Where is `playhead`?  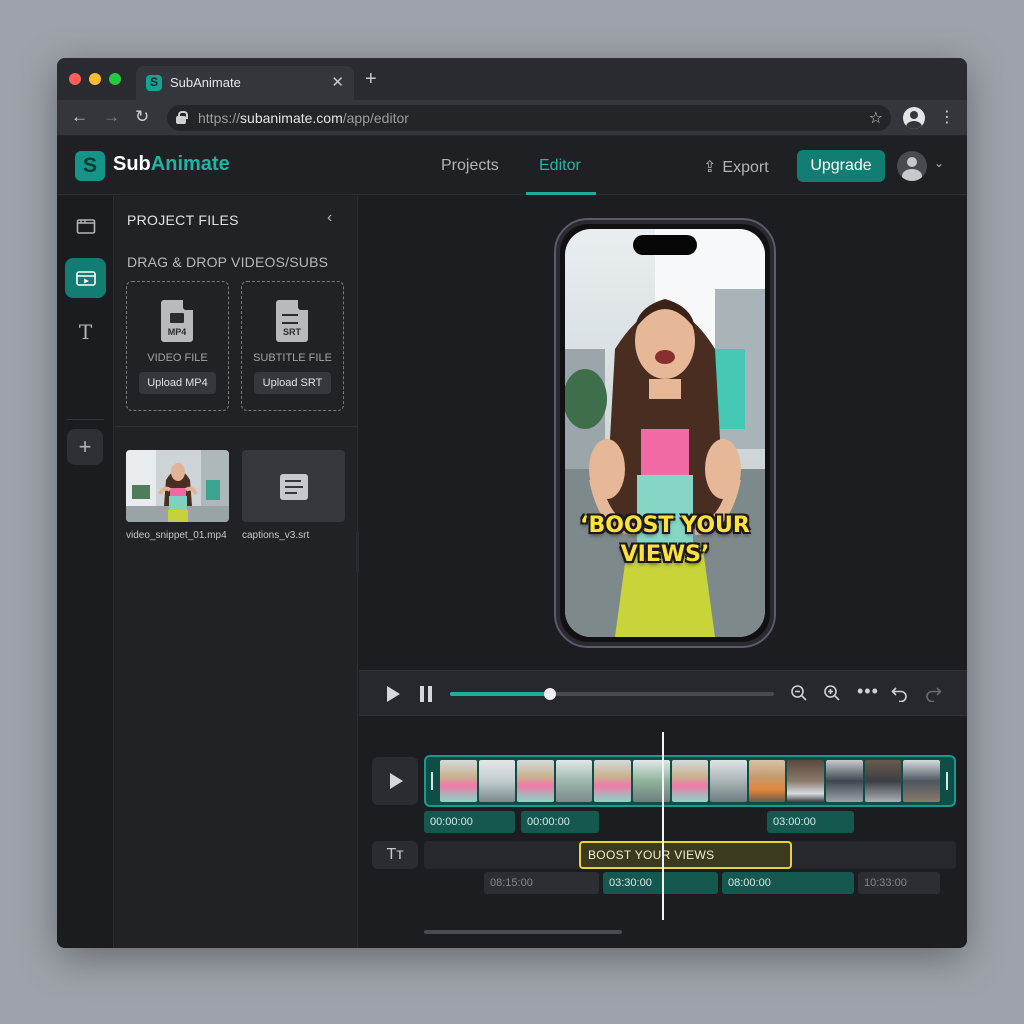
playhead is located at coordinates (663, 826).